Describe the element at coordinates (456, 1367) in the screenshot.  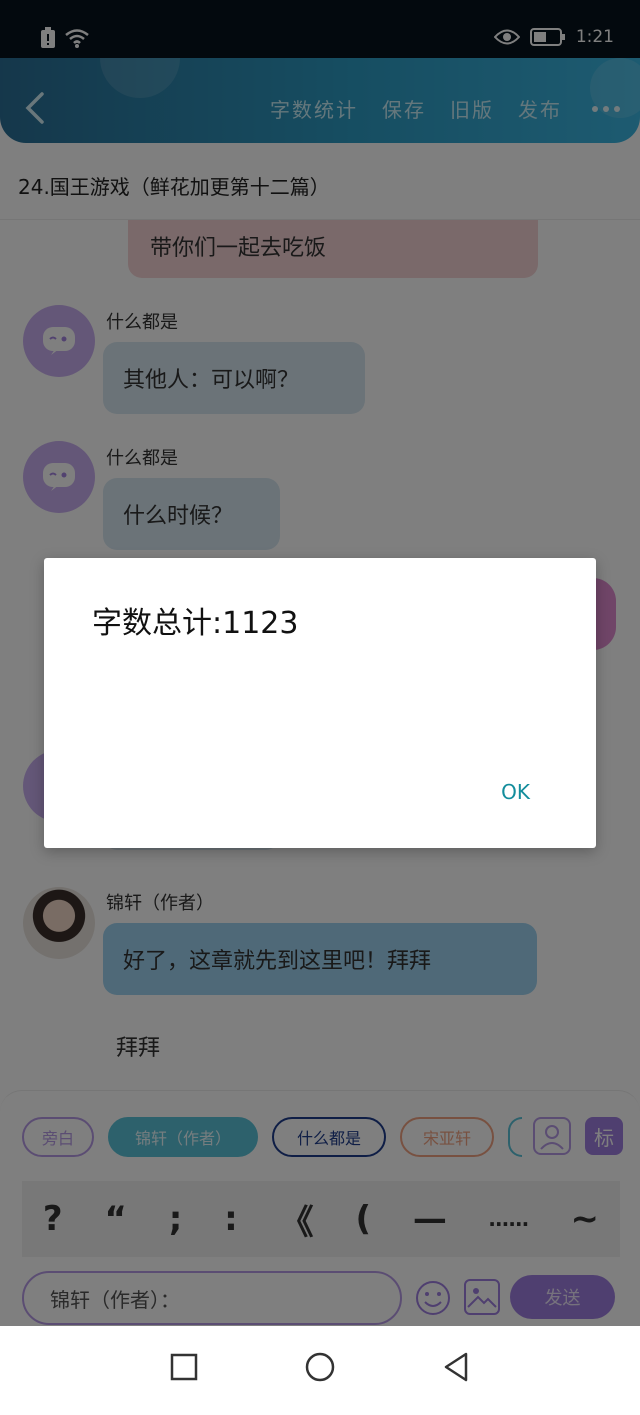
I see `nav-triangle-icon` at that location.